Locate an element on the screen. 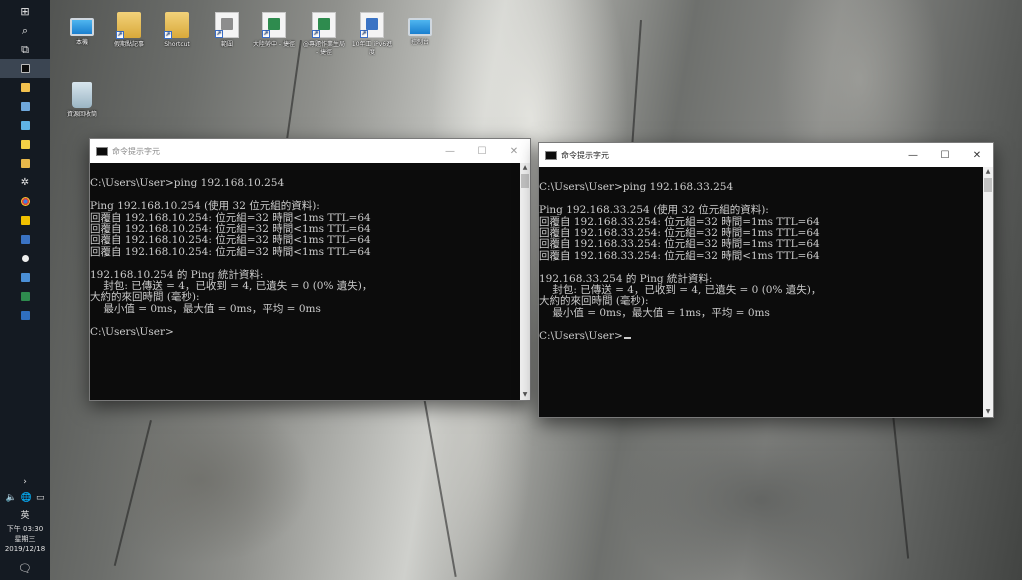  desktop-icon-folder-1: ↗ 假期點記事 is located at coordinates (129, 30).